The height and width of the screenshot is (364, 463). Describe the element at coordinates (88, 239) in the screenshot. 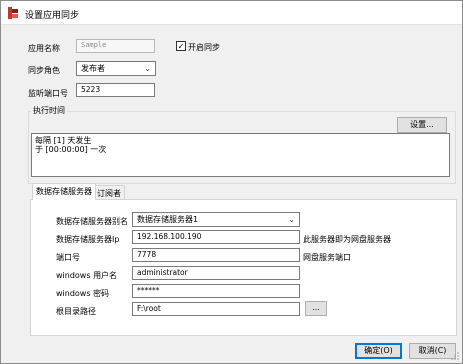

I see `storage-ip-label: 数据存储服务器Ip` at that location.